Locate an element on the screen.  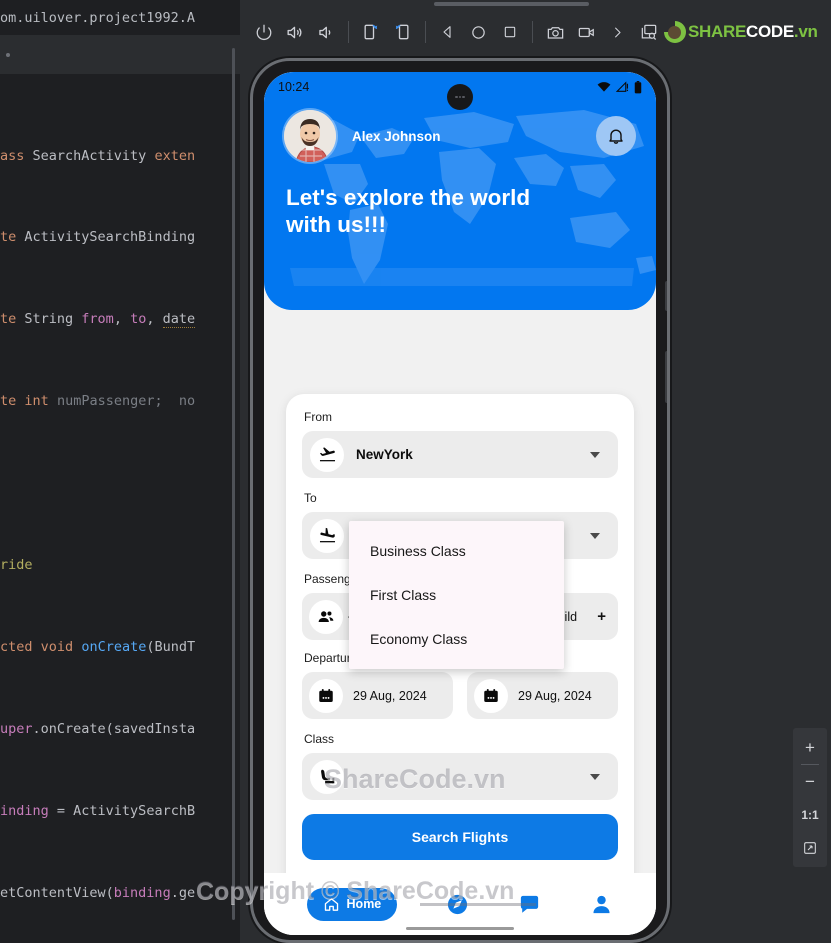
tab-marker-icon is located at coordinates (8, 55).